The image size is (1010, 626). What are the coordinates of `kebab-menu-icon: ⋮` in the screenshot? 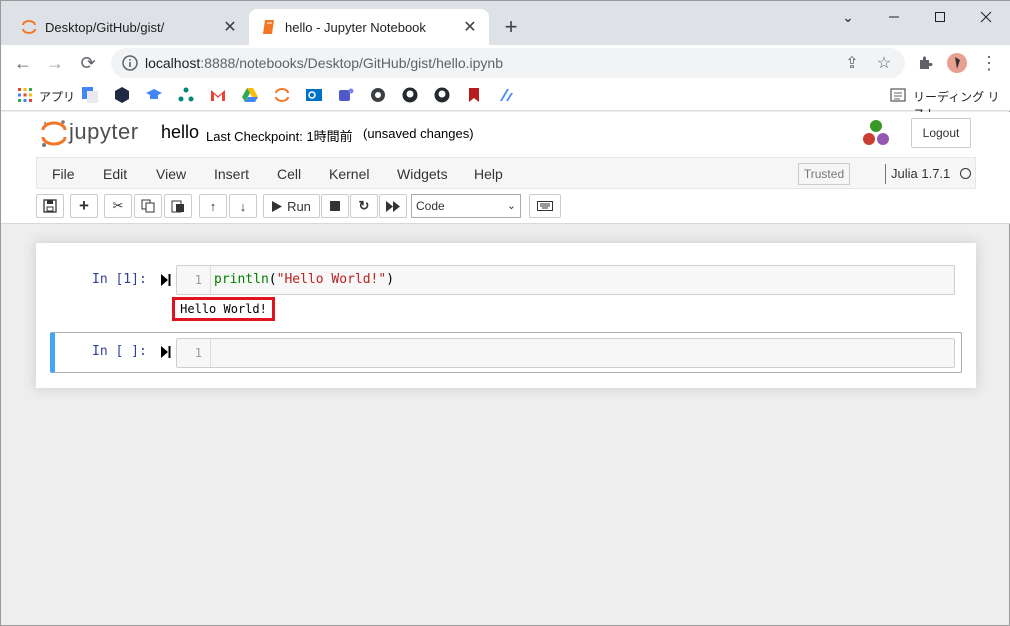 It's located at (989, 63).